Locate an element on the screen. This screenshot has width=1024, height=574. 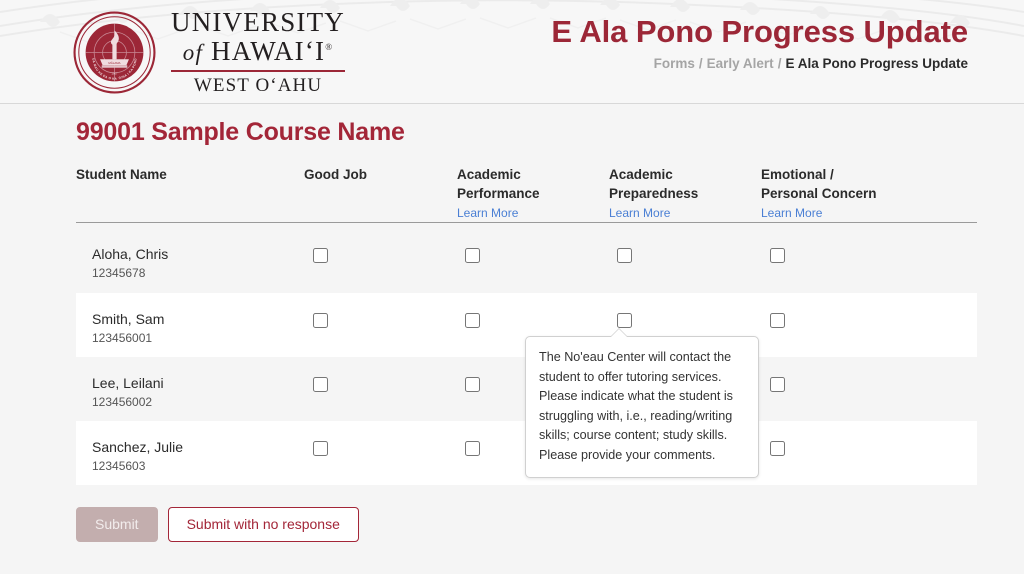
student-name: Sanchez, Julie is located at coordinates (138, 447).